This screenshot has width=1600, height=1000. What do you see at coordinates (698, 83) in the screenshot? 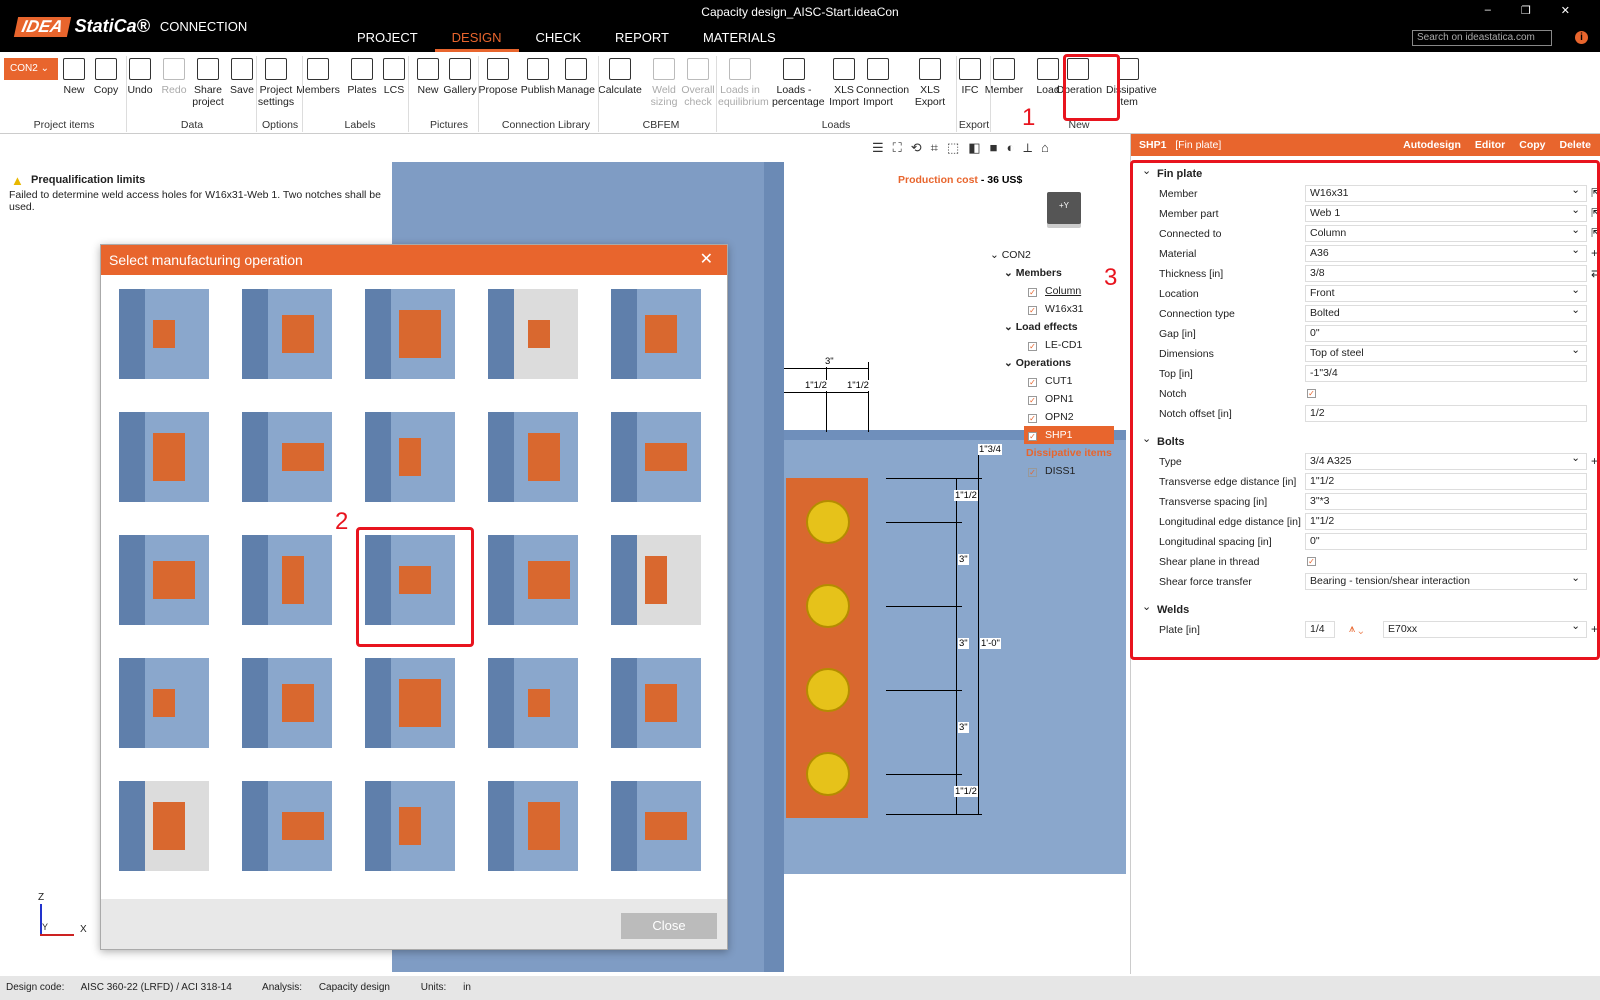
I see `ribbon-button-overall-check: Overall check` at bounding box center [698, 83].